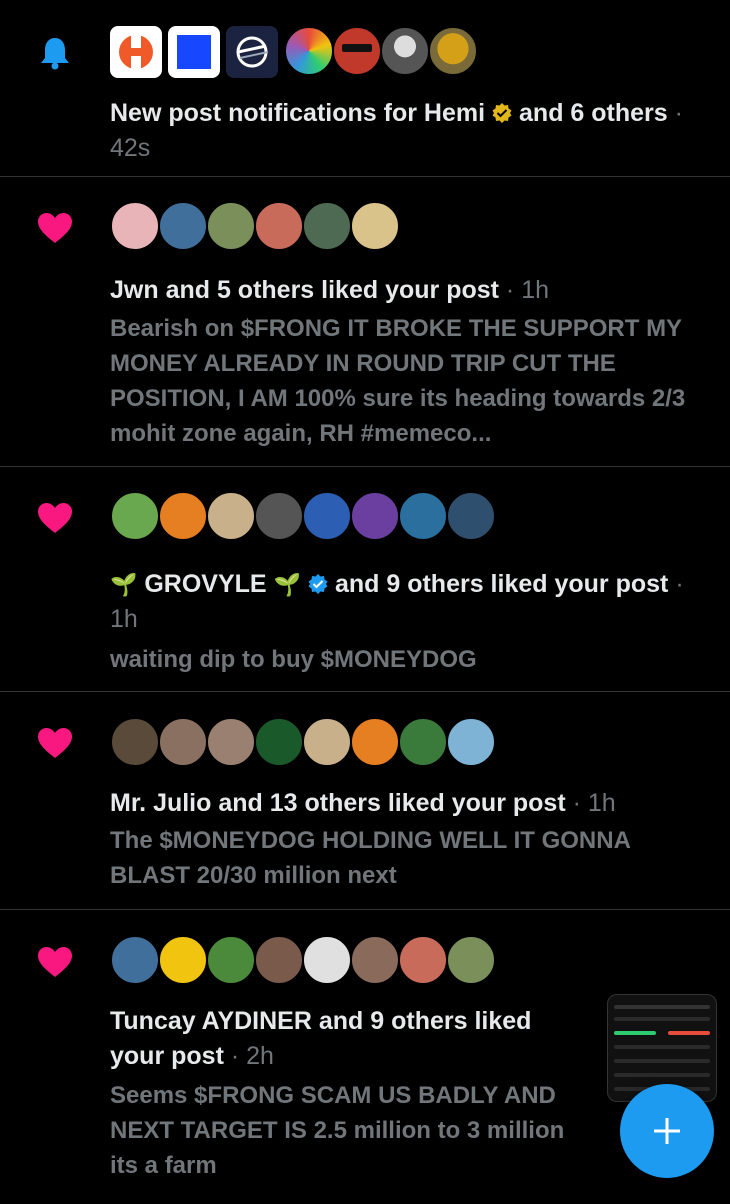 The width and height of the screenshot is (730, 1204). Describe the element at coordinates (304, 290) in the screenshot. I see `notification-title-text: Jwn and 5 others liked your post` at that location.